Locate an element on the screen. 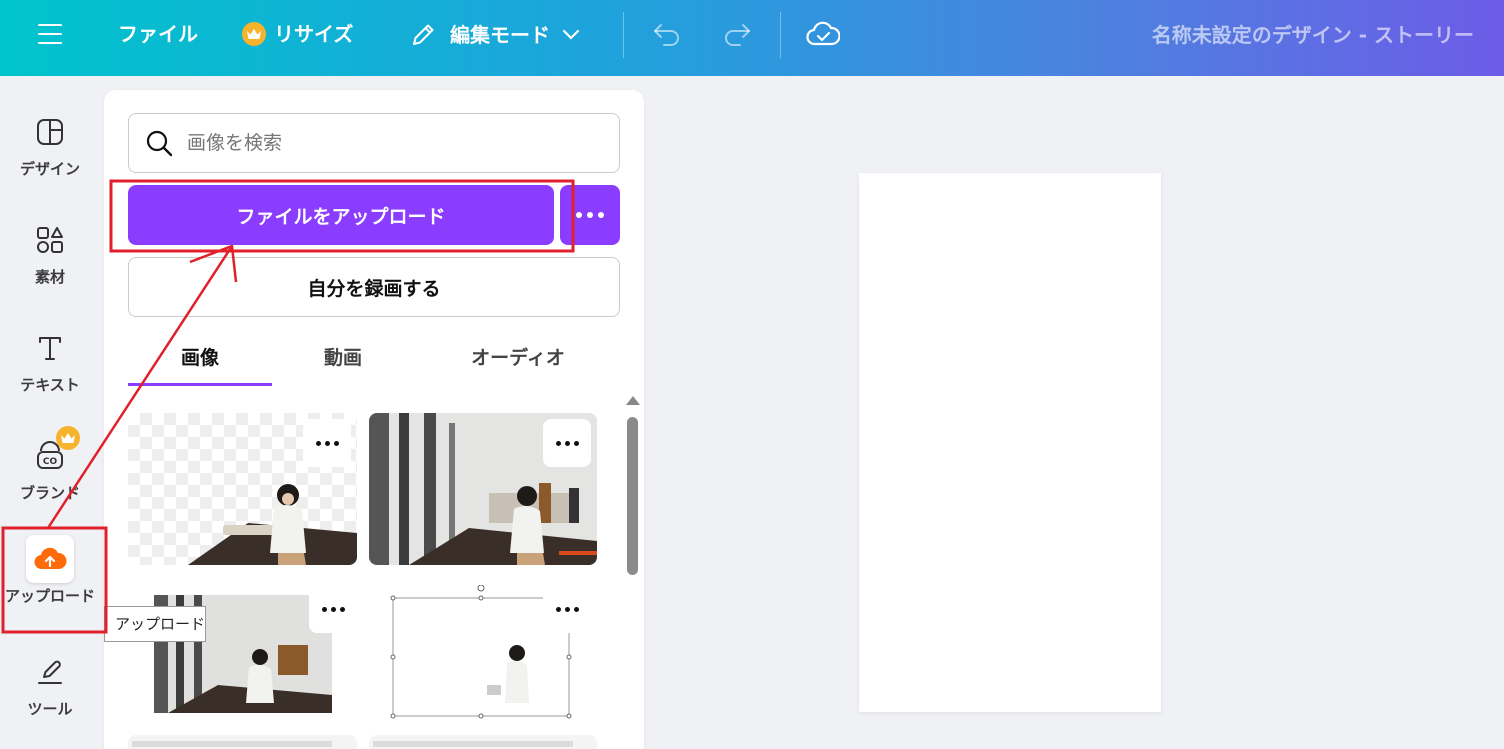  scrollbar-thumb is located at coordinates (632, 496).